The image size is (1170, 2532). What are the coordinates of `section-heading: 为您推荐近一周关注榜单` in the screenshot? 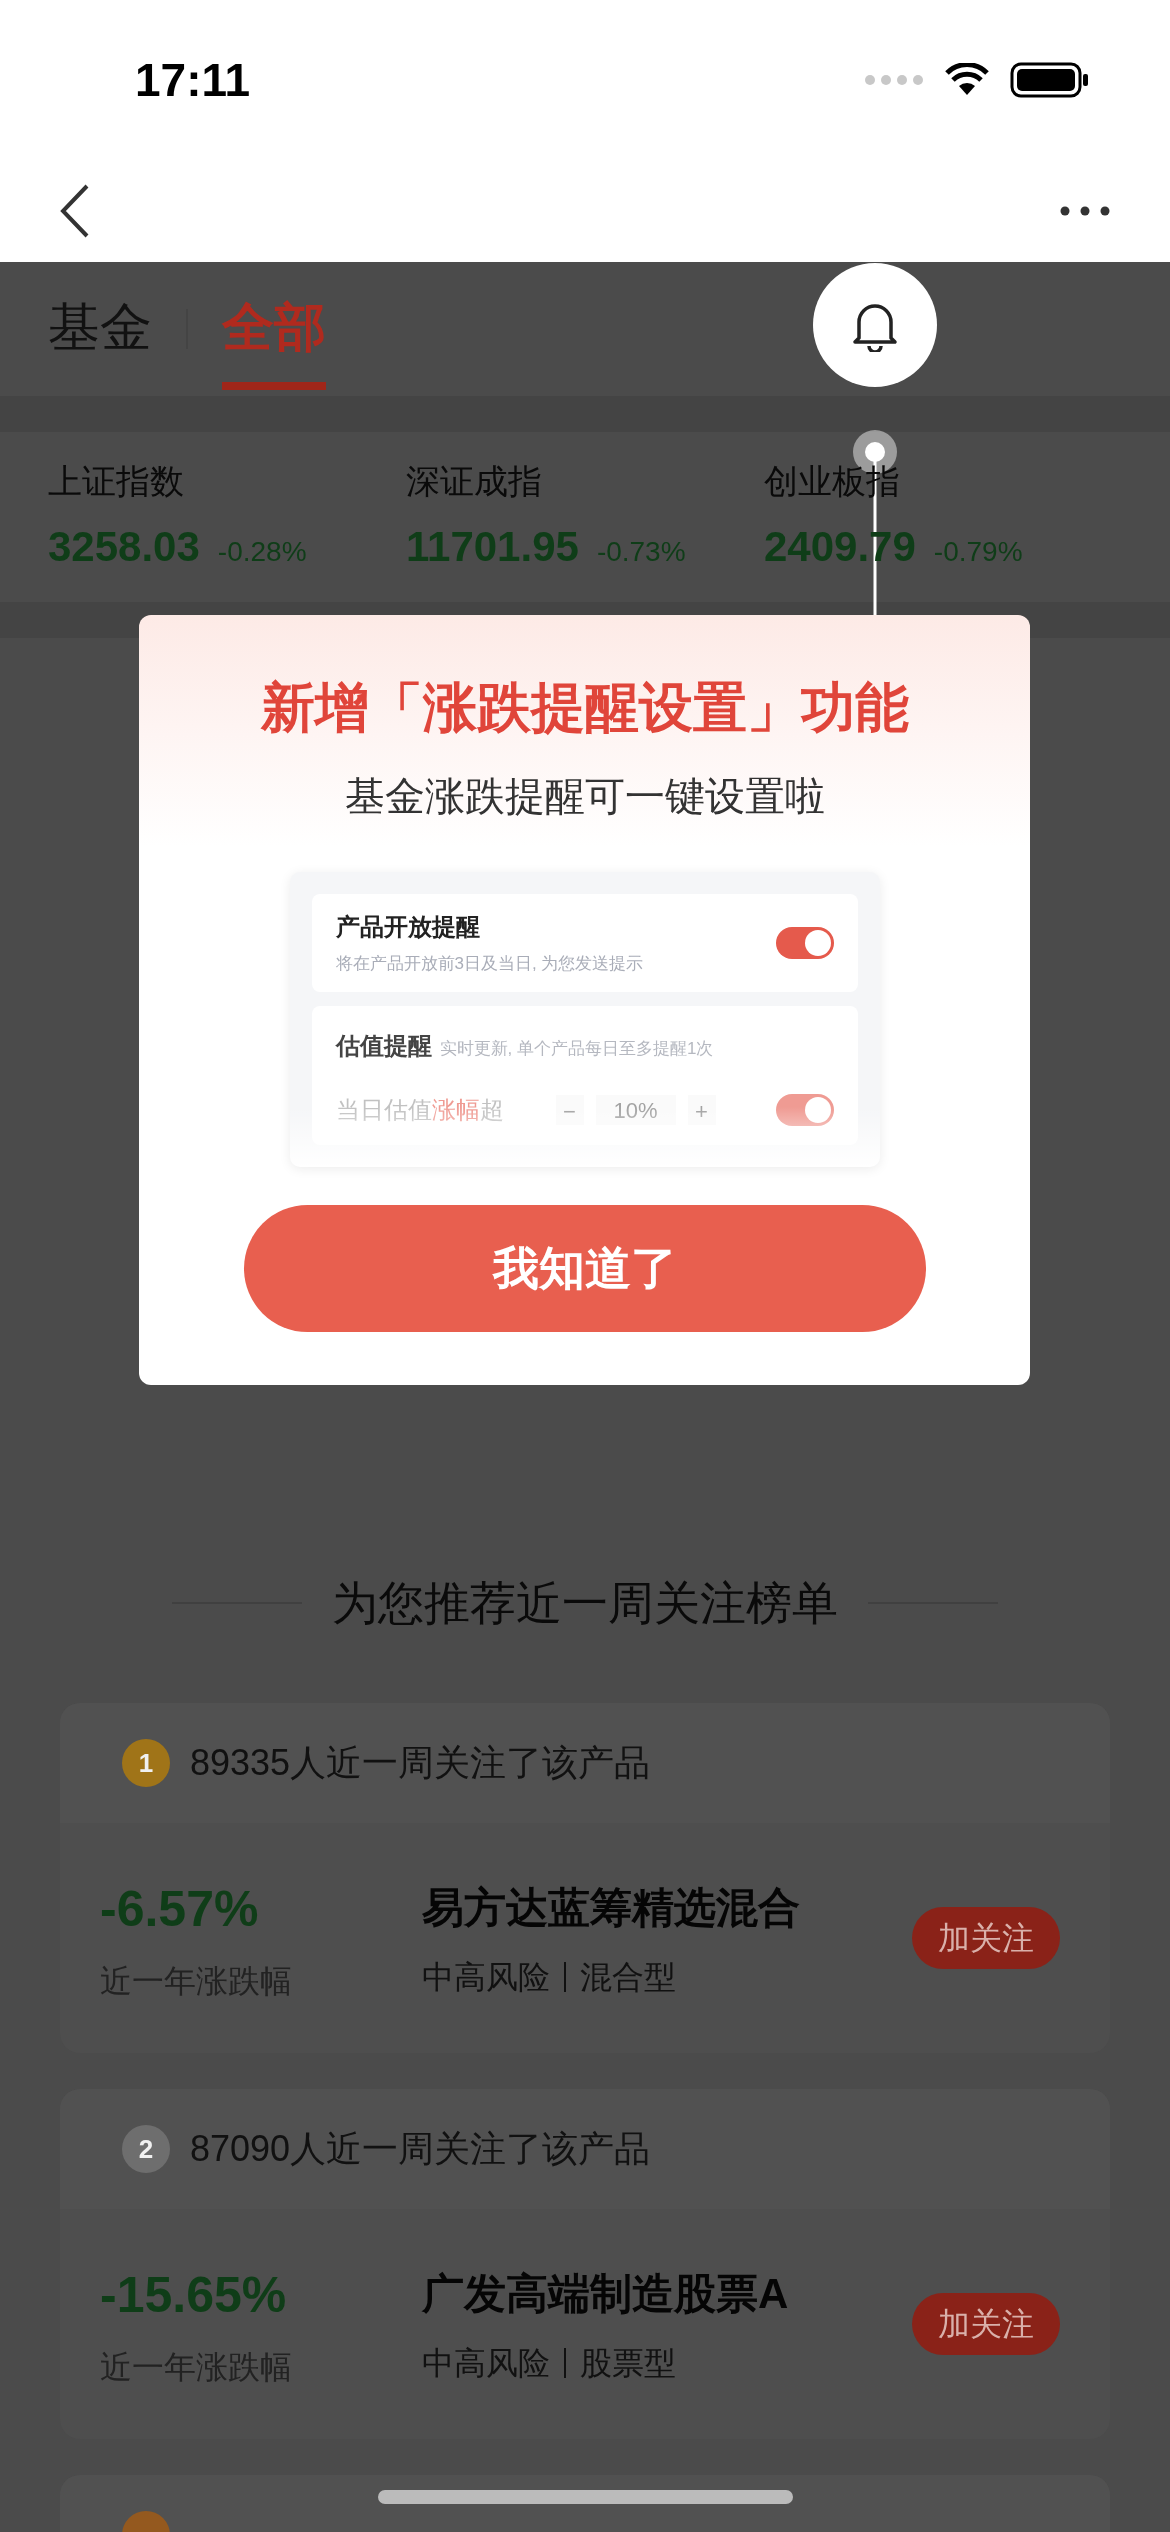 It's located at (585, 1603).